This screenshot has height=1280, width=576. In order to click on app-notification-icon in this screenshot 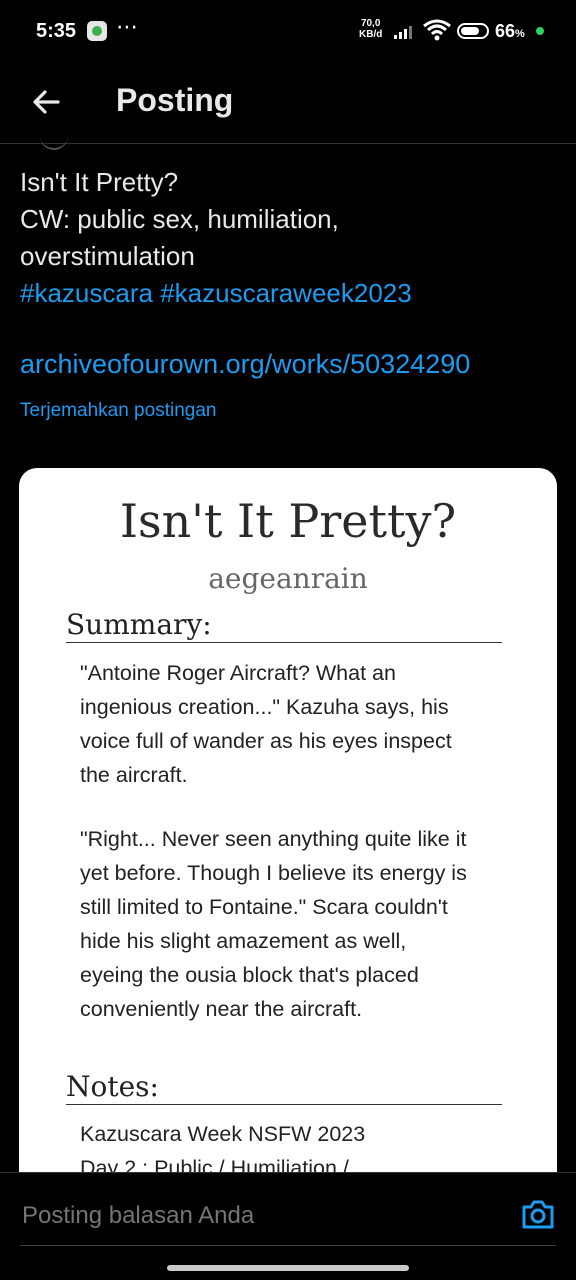, I will do `click(97, 31)`.